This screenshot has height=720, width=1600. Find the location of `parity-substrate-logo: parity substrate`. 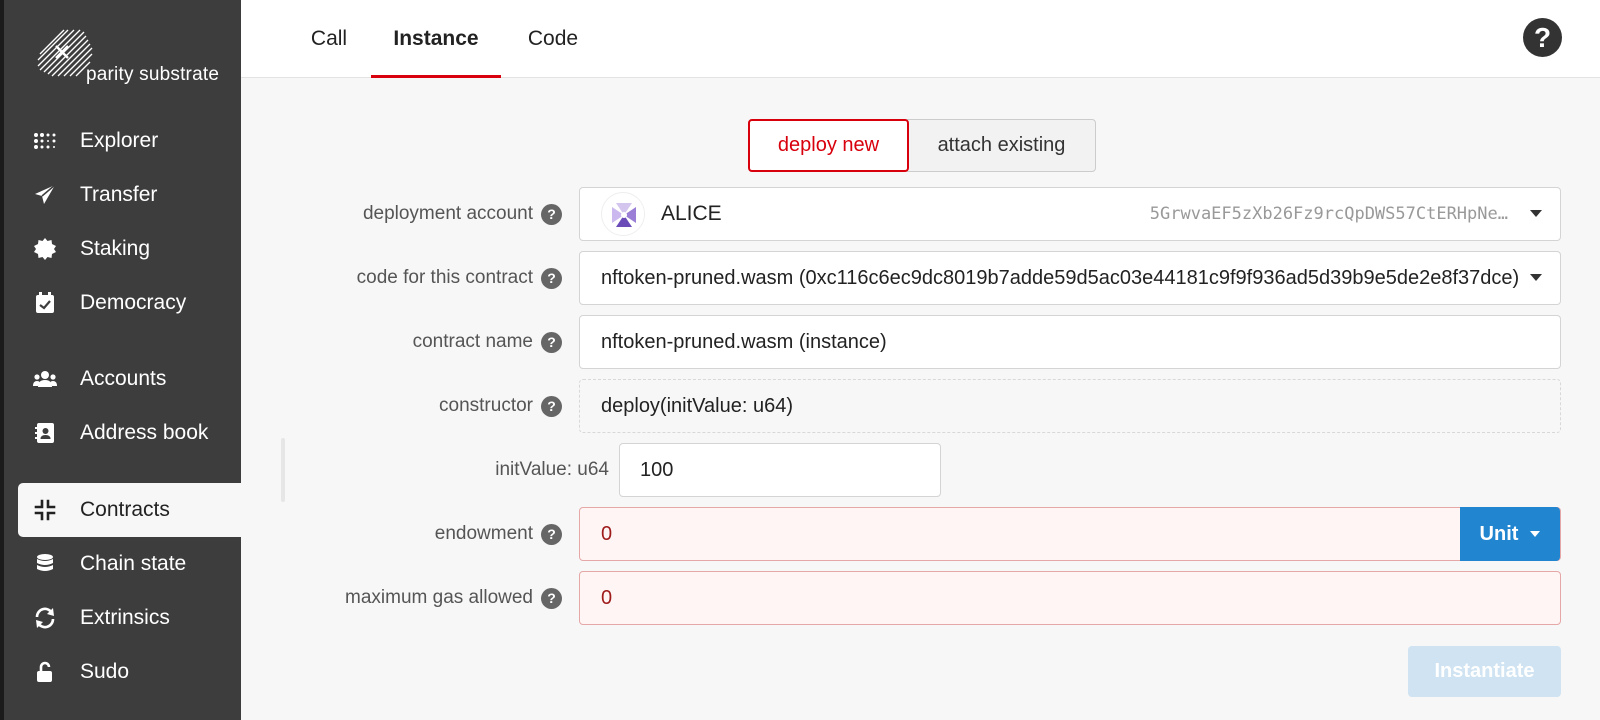

parity-substrate-logo: parity substrate is located at coordinates (129, 59).